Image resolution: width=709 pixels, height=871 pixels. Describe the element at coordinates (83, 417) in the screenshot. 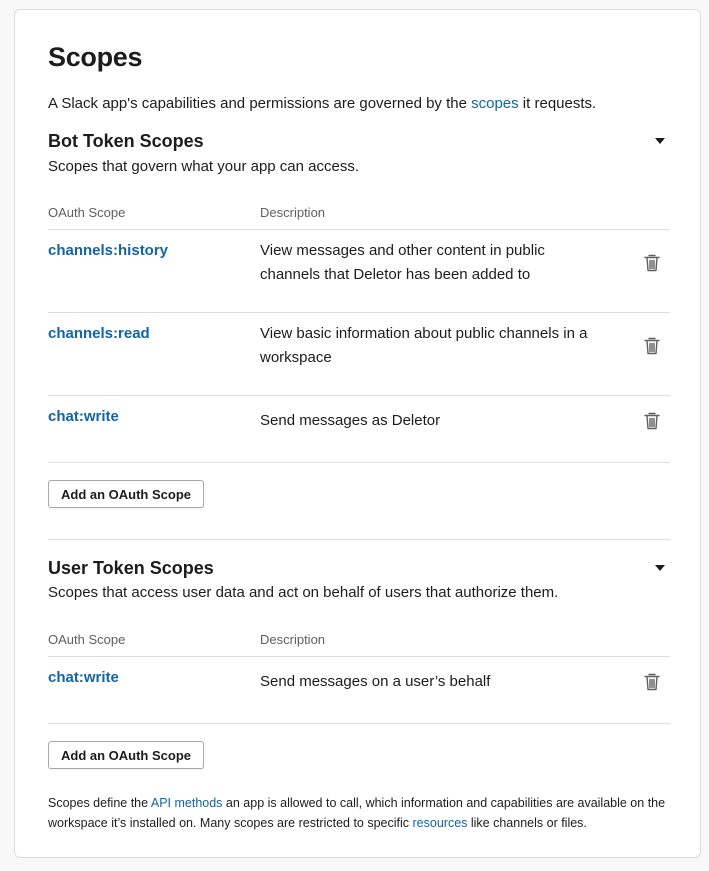

I see `scope-link-chat-write: chat:write` at that location.